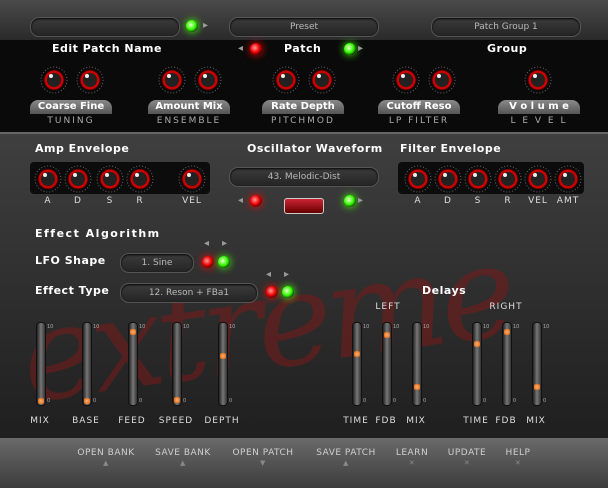 This screenshot has height=488, width=608. What do you see at coordinates (507, 331) in the screenshot?
I see `right-slider-1-thumb` at bounding box center [507, 331].